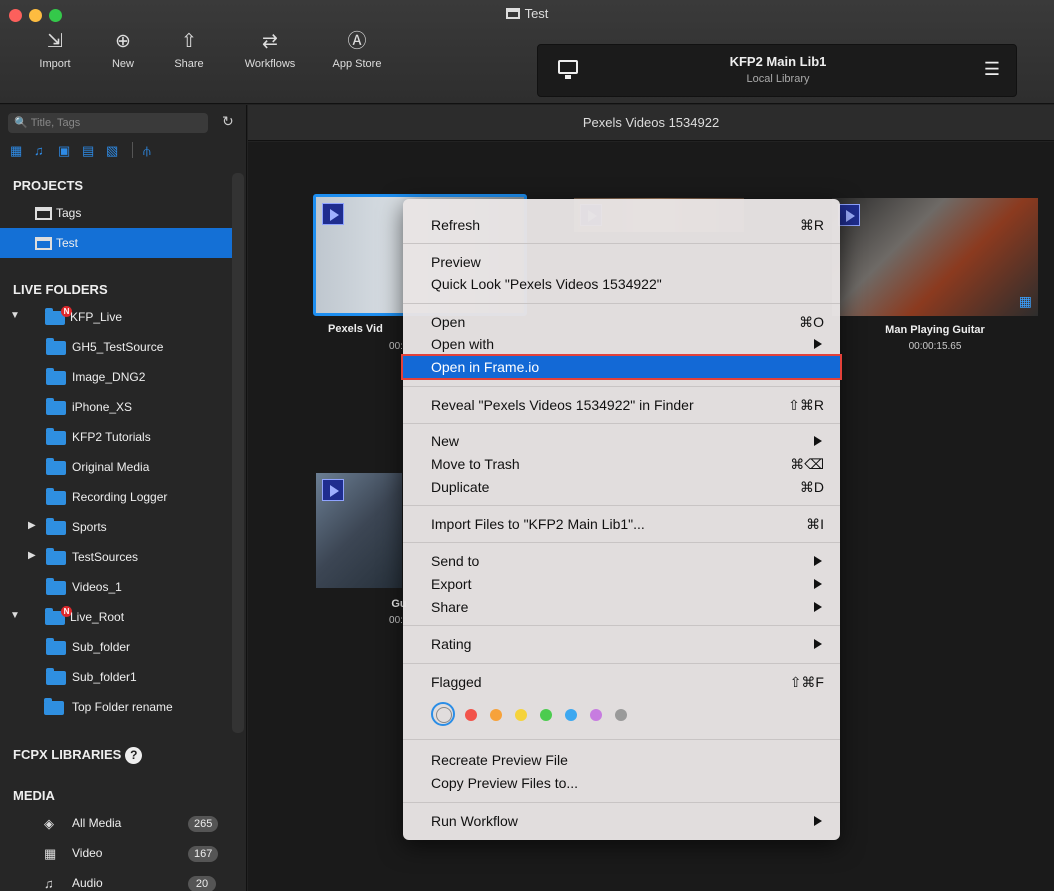 This screenshot has width=1054, height=891. What do you see at coordinates (94, 151) in the screenshot?
I see `document-filter-icon: ▤` at bounding box center [94, 151].